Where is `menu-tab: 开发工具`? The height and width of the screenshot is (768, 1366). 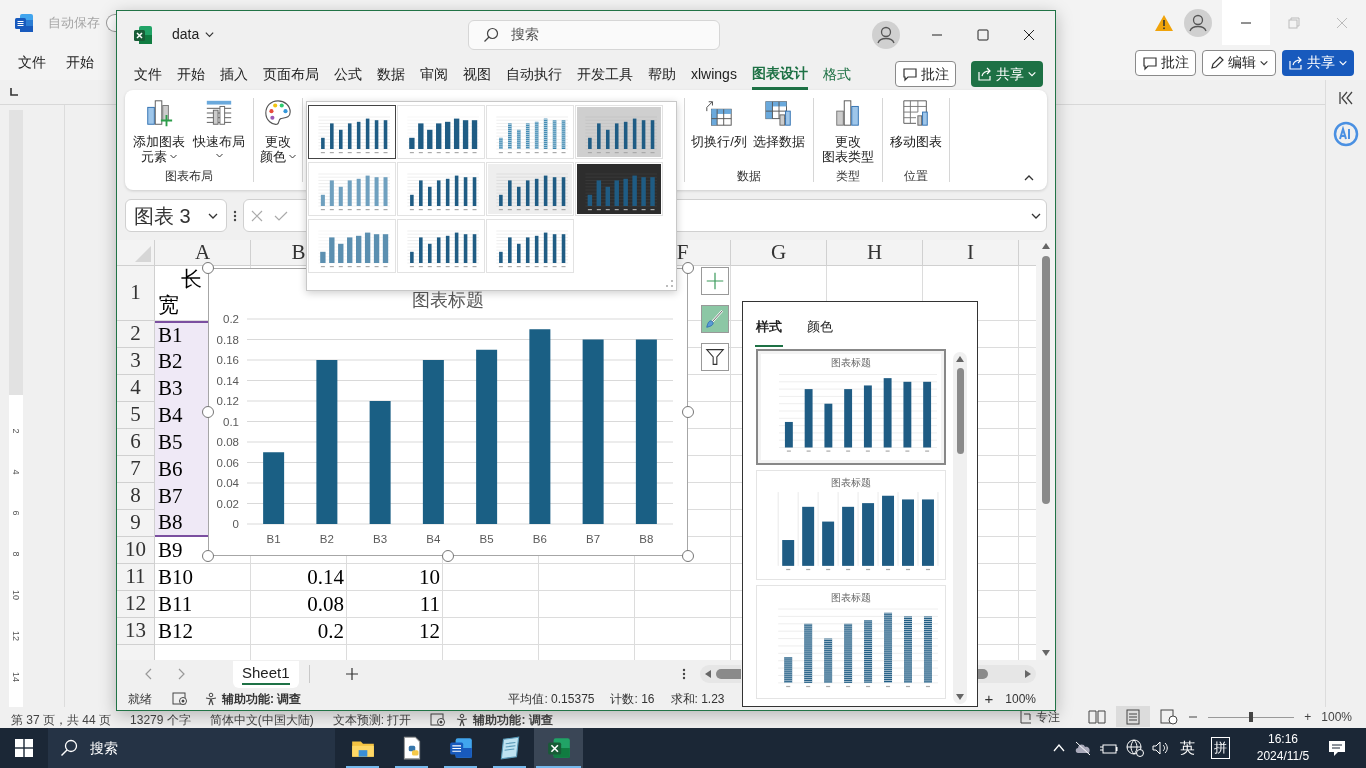 menu-tab: 开发工具 is located at coordinates (605, 74).